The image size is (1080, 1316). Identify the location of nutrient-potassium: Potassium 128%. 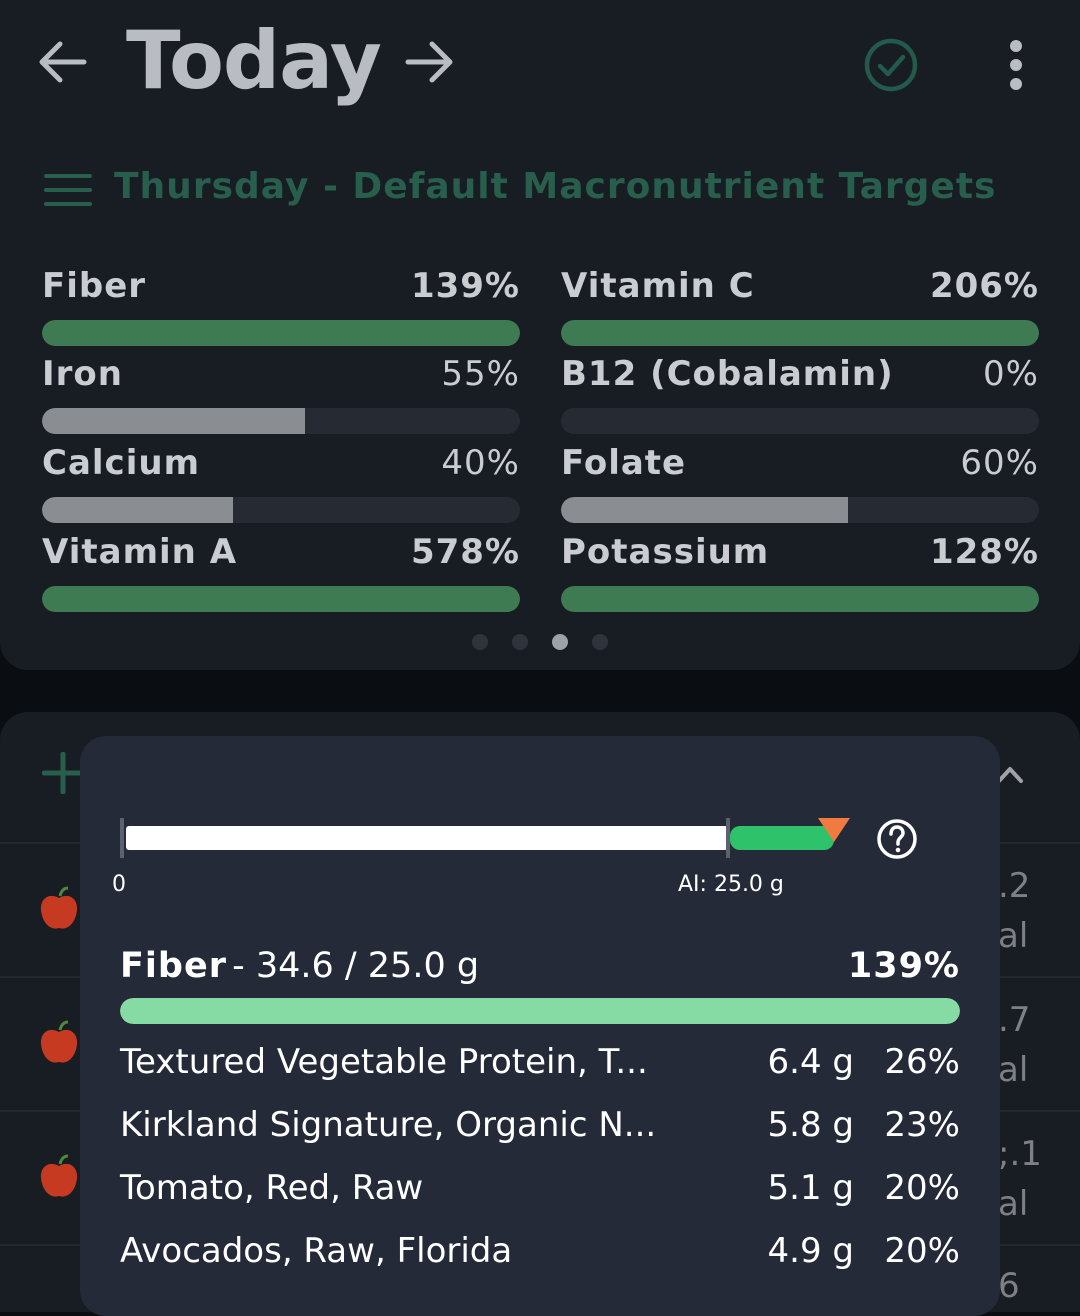
(800, 572).